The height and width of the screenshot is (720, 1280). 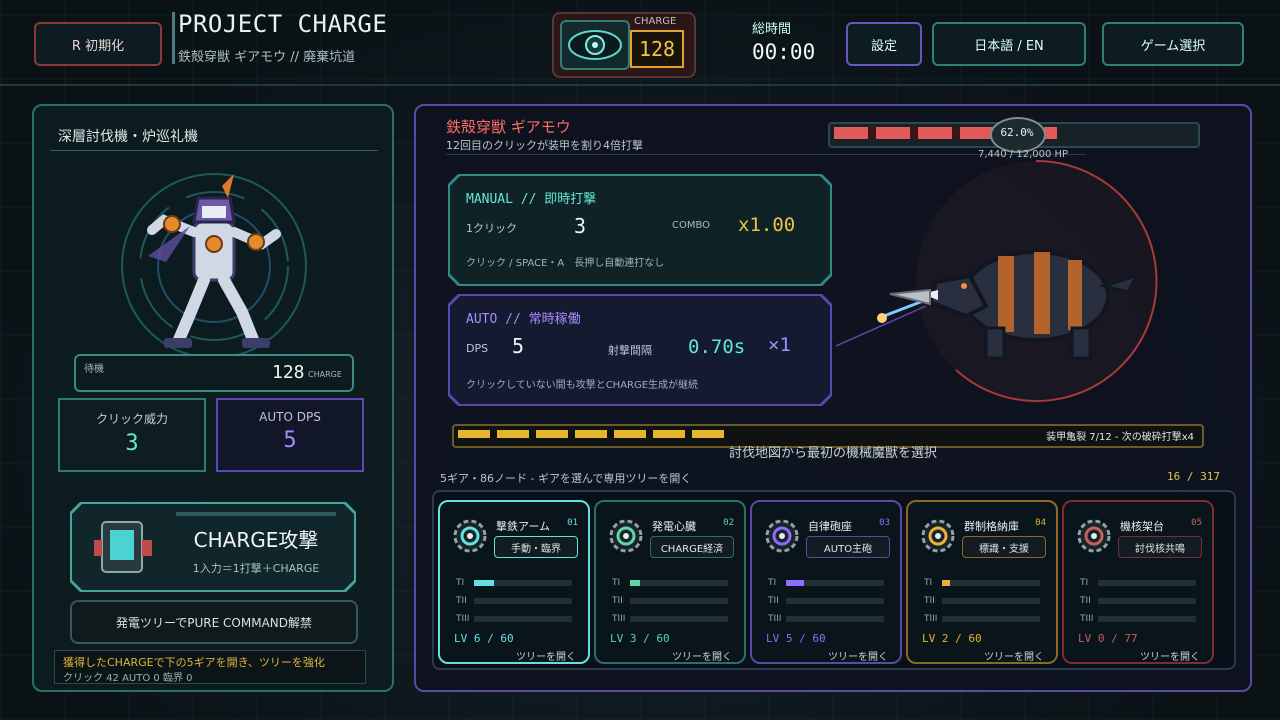 What do you see at coordinates (461, 601) in the screenshot?
I see `tier-label: TII` at bounding box center [461, 601].